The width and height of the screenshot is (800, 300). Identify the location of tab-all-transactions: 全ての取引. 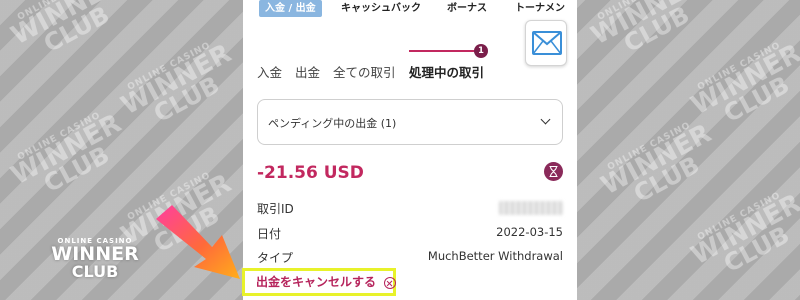
(364, 71).